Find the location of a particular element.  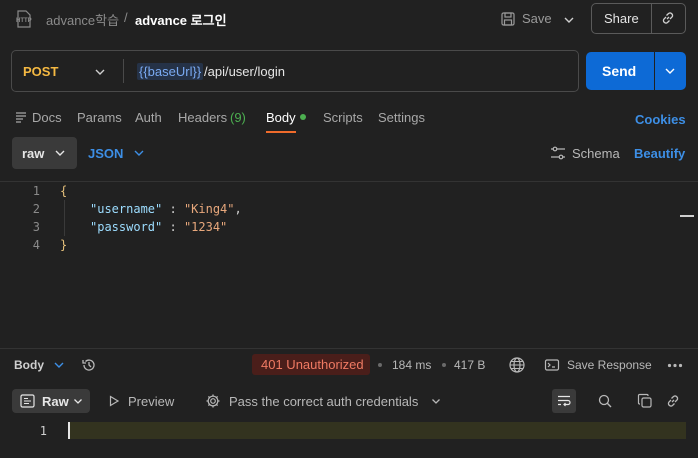

headers-count-badge: (9) is located at coordinates (238, 117).